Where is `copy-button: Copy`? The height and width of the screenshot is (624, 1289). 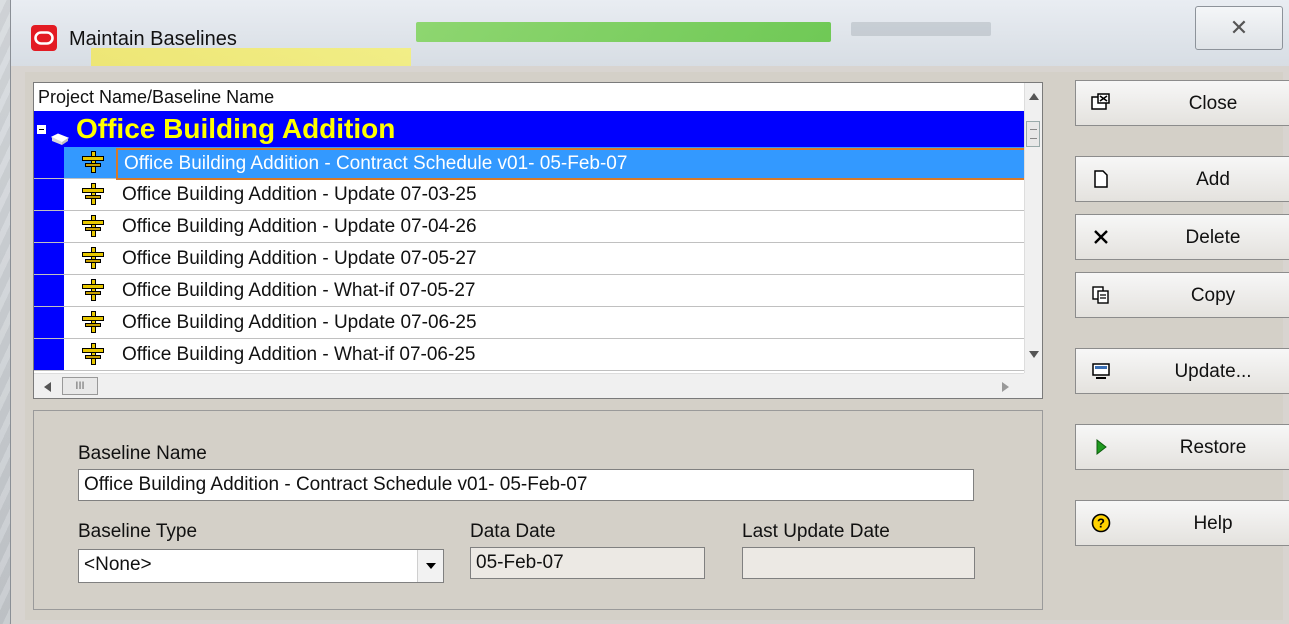 copy-button: Copy is located at coordinates (1182, 295).